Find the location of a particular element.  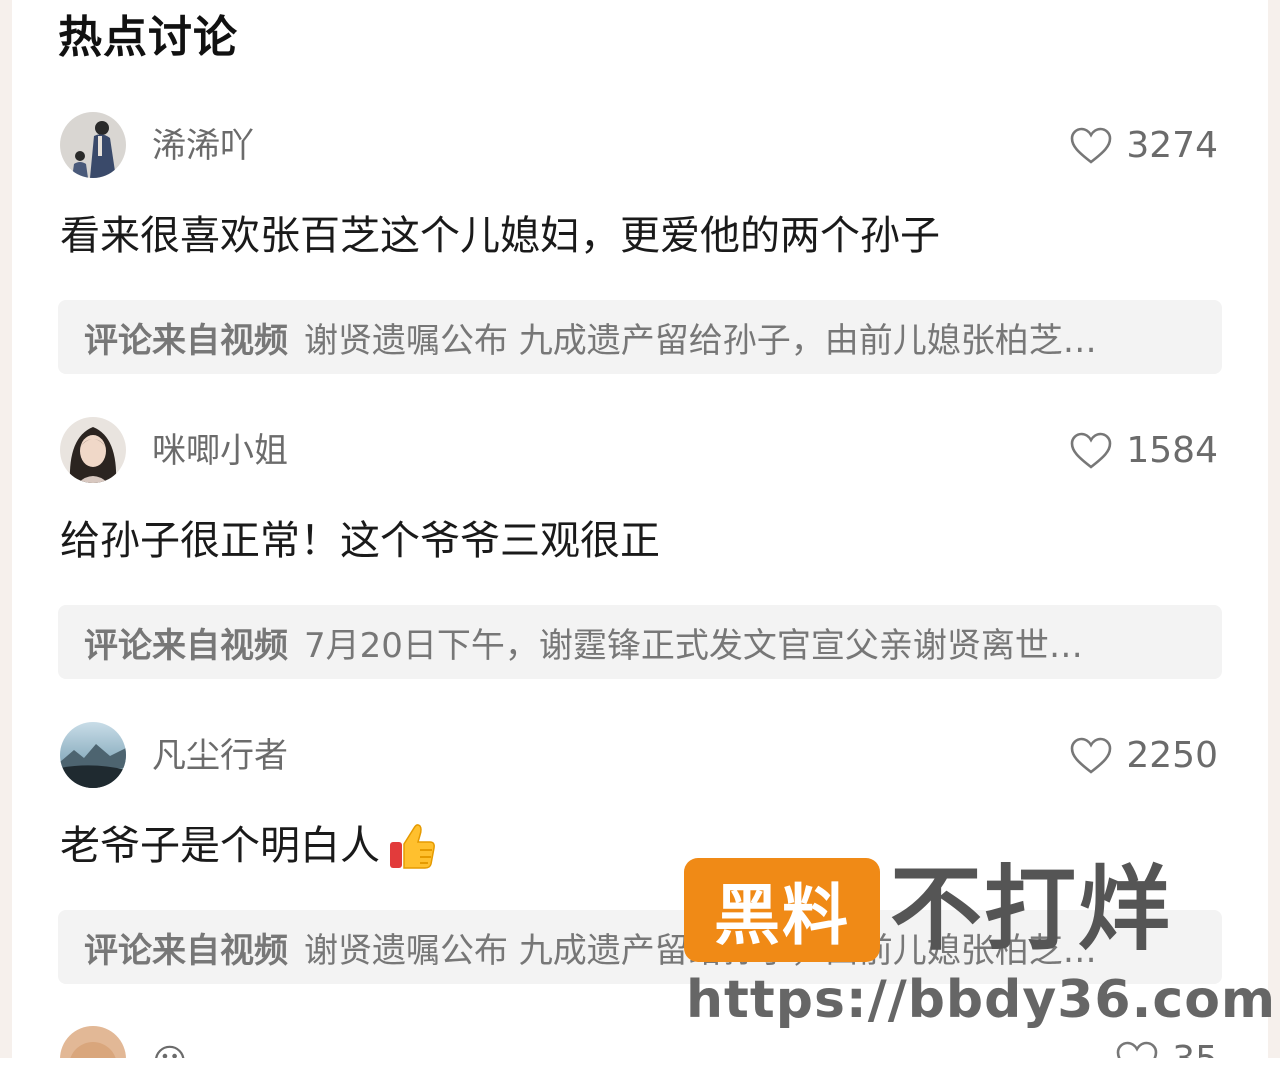

comment-header: 凡尘行者 2250 is located at coordinates (640, 757).